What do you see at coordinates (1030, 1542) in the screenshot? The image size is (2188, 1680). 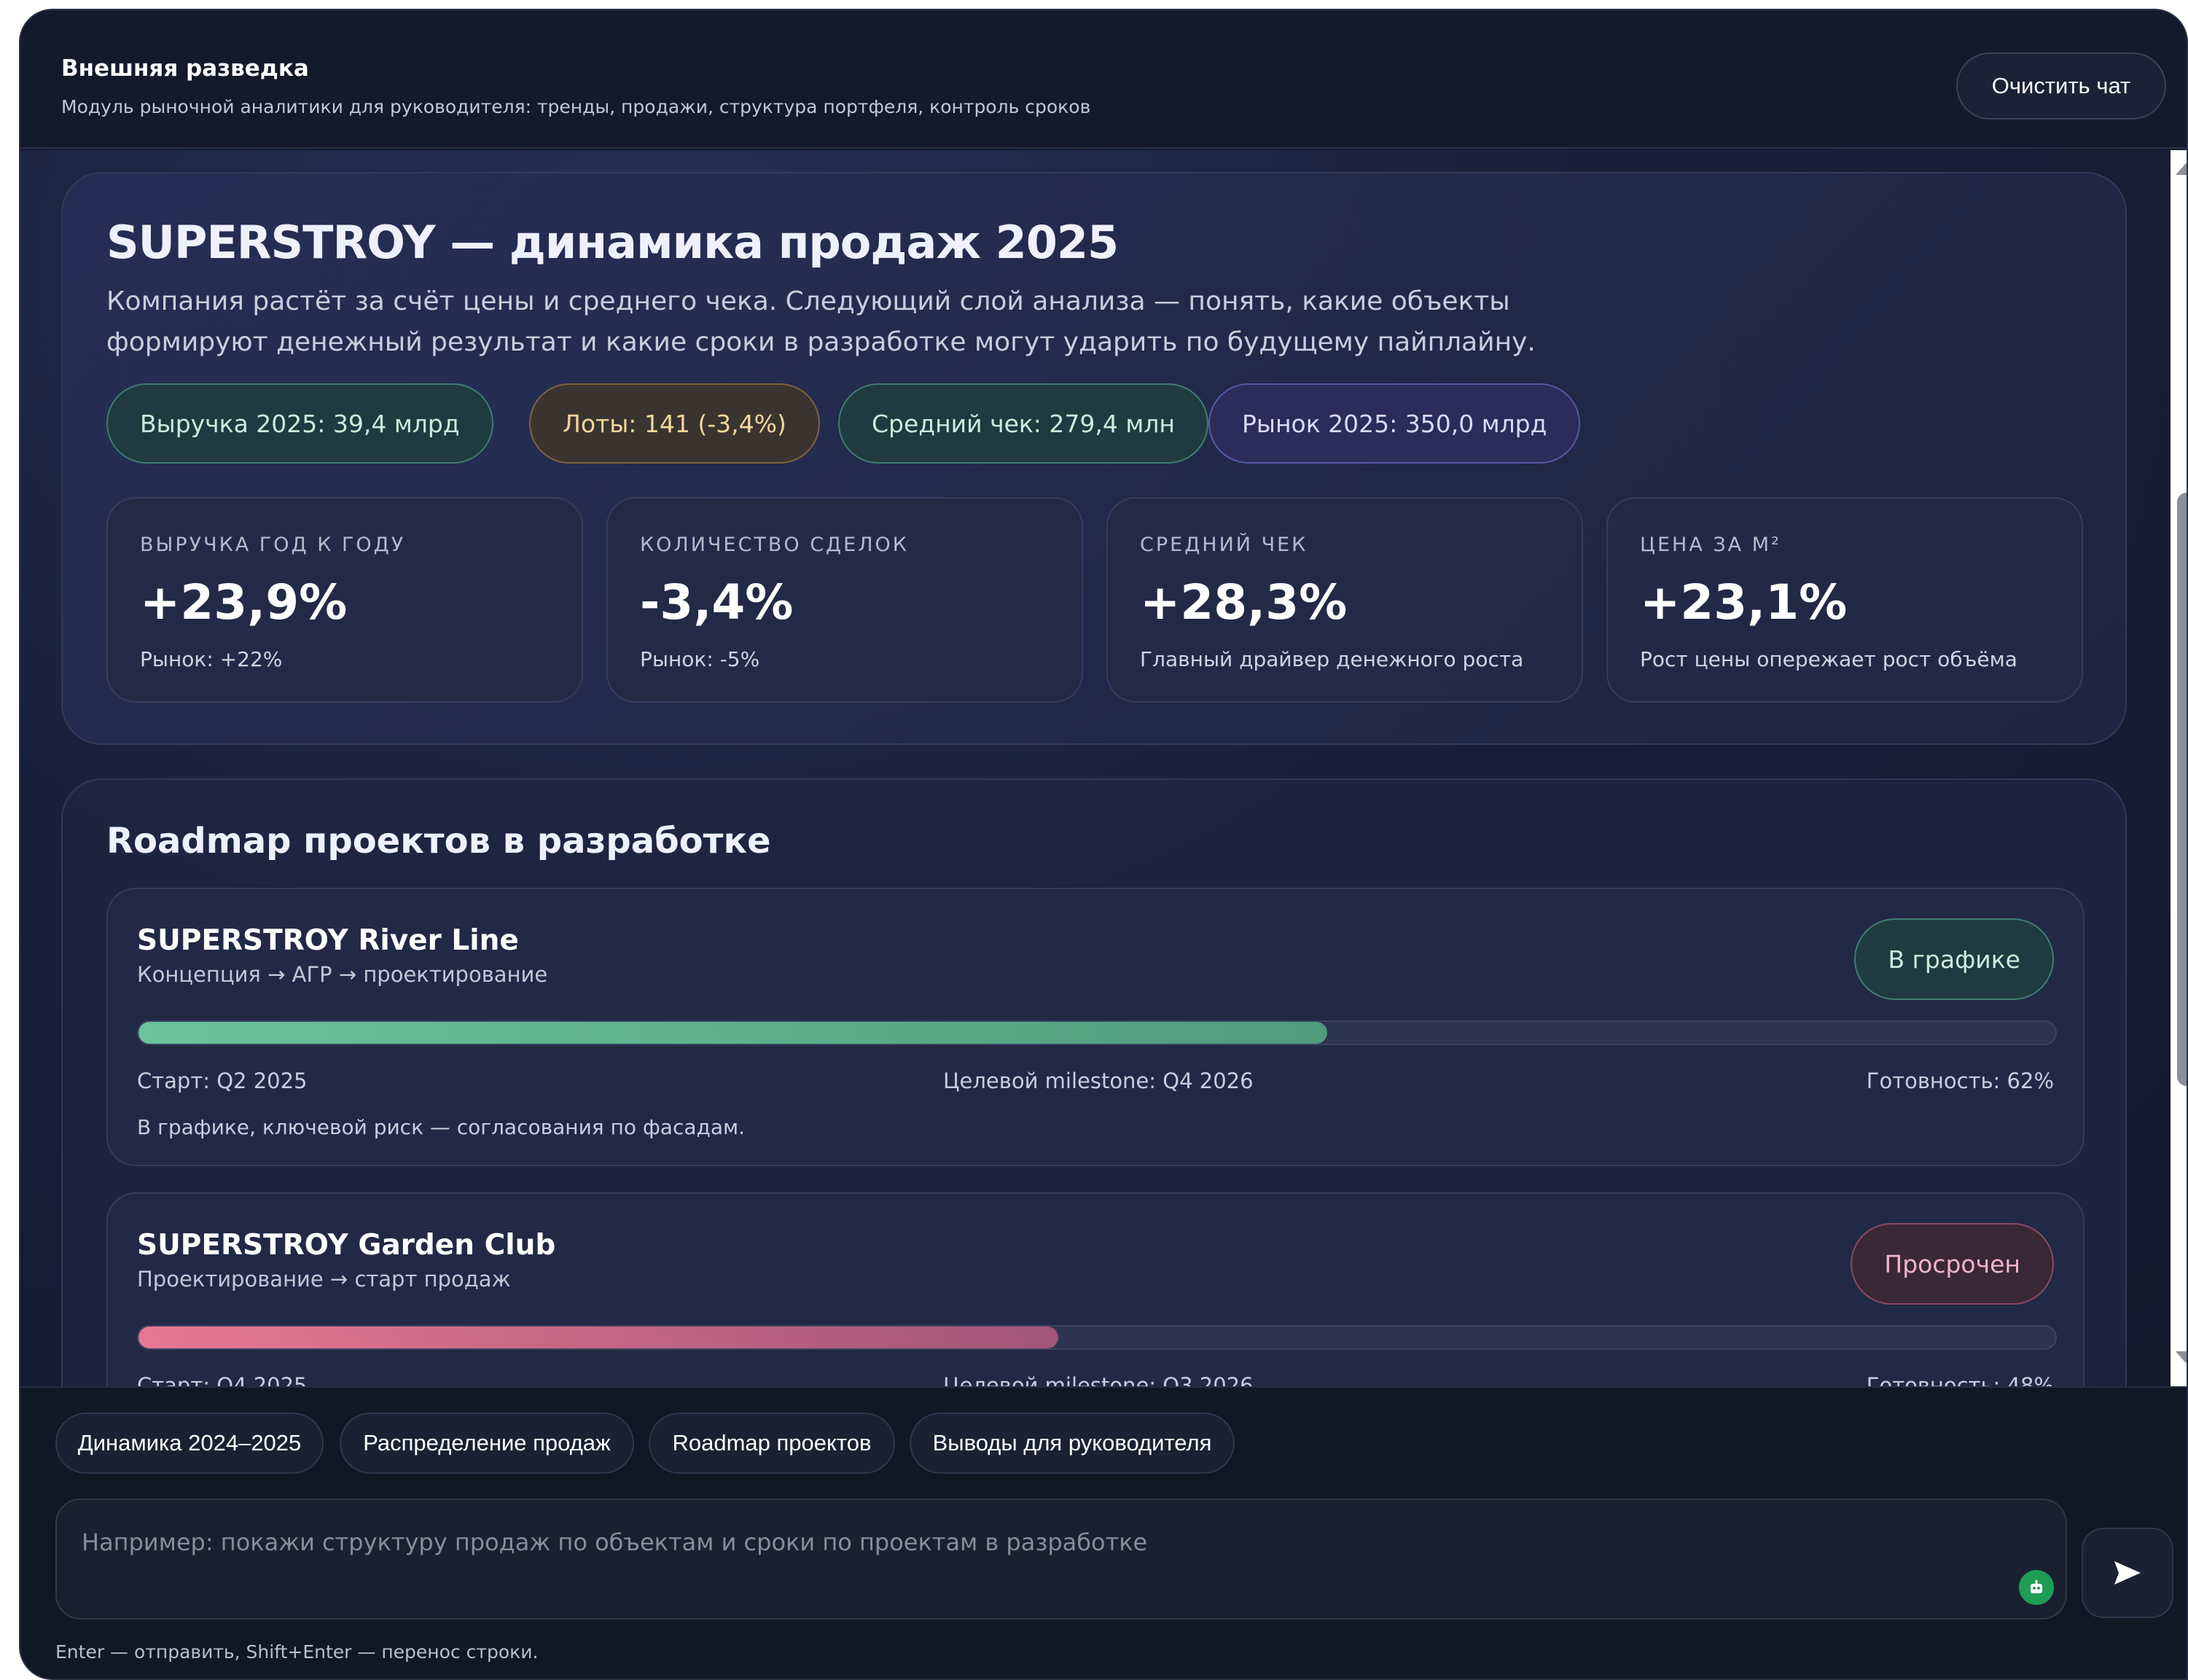 I see `message-input` at bounding box center [1030, 1542].